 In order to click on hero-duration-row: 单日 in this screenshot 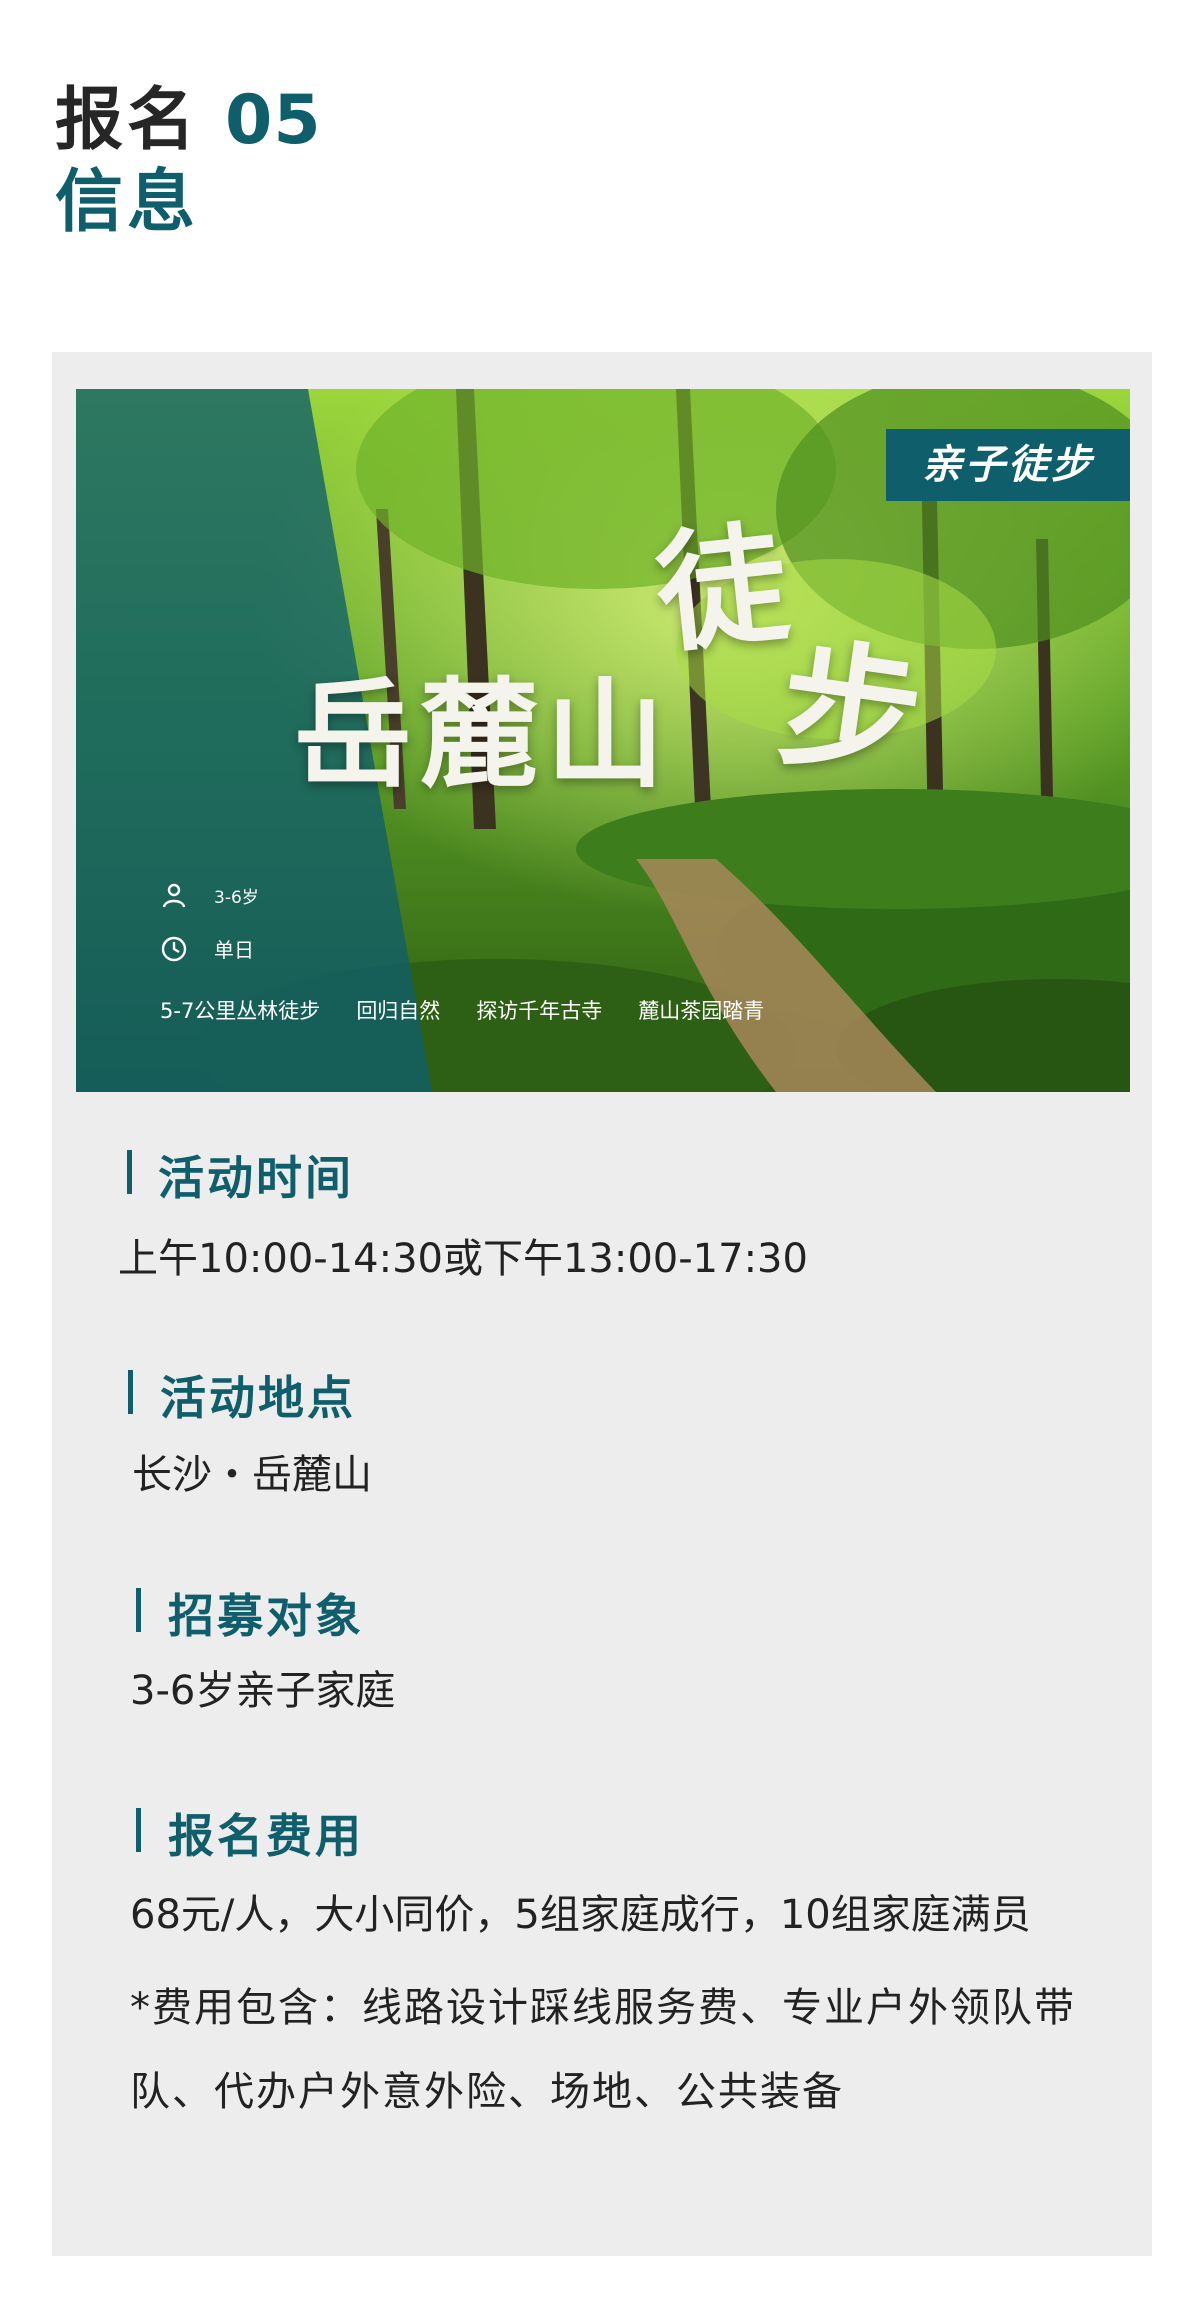, I will do `click(207, 948)`.